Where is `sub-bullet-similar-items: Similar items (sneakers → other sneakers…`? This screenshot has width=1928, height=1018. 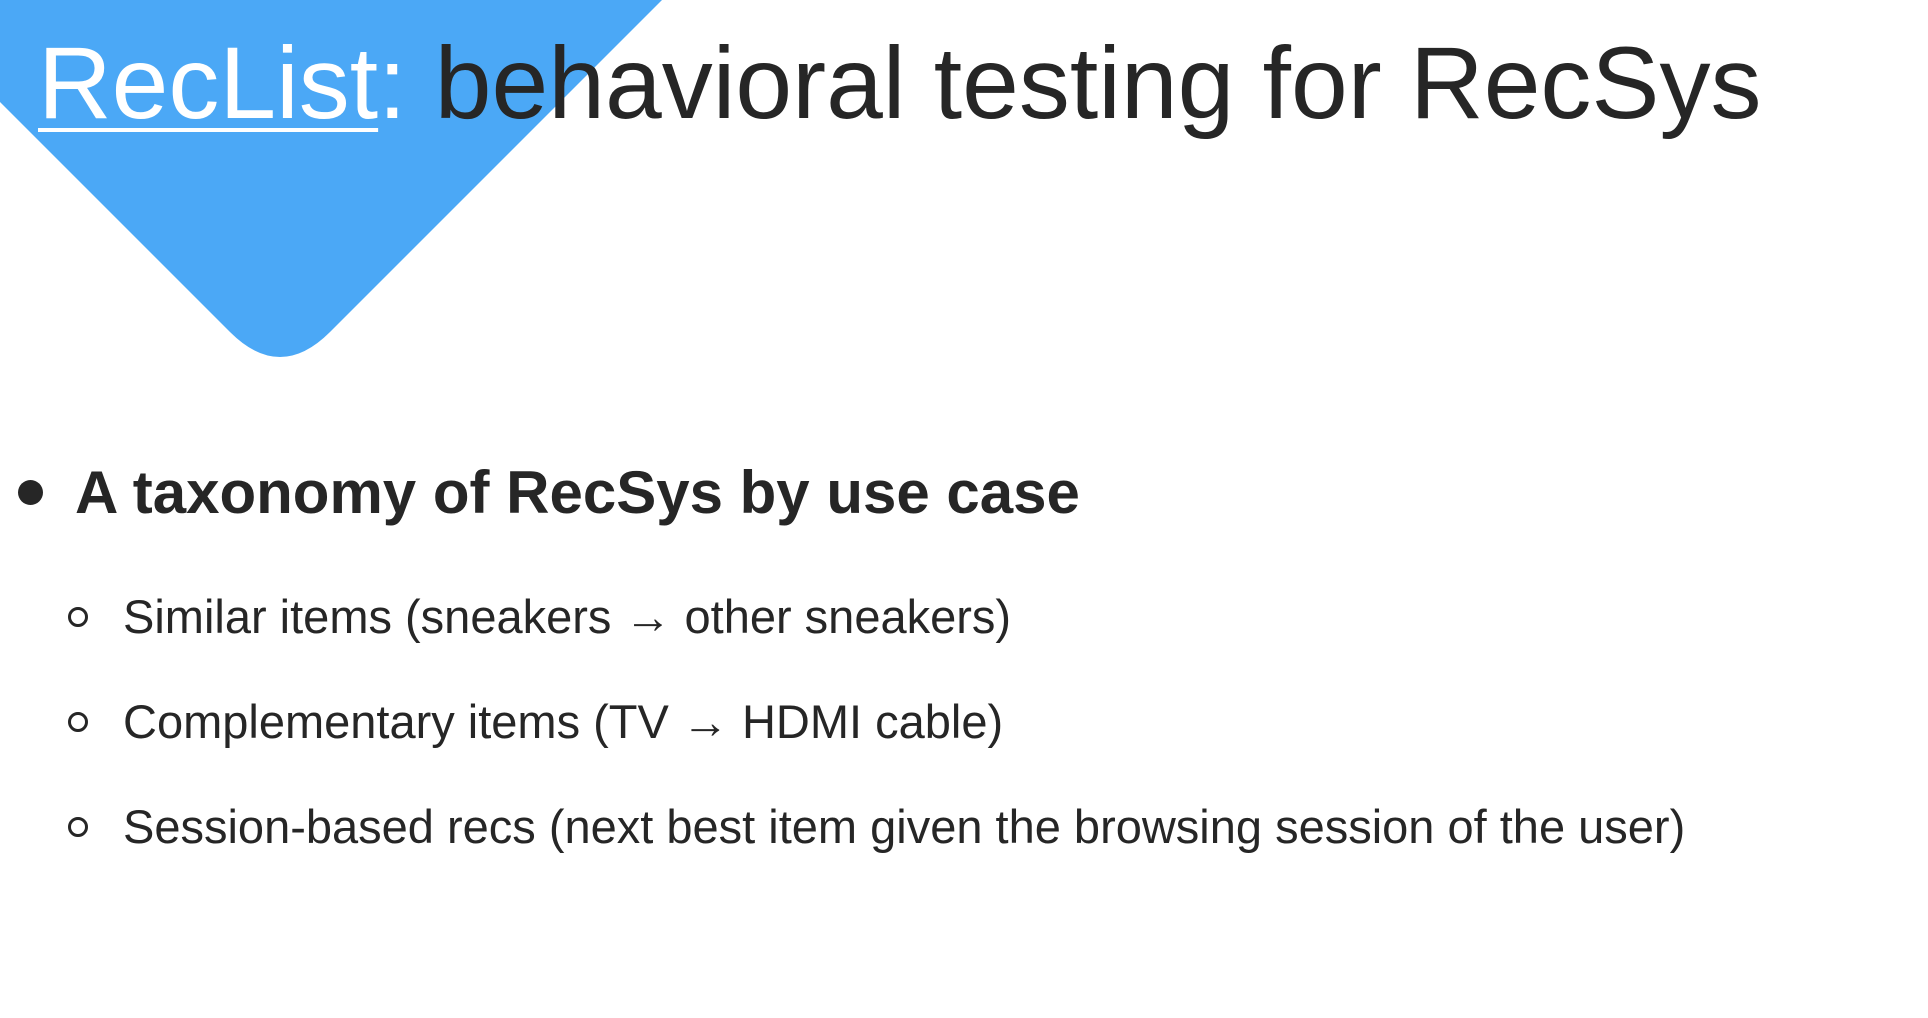 sub-bullet-similar-items: Similar items (sneakers → other sneakers… is located at coordinates (539, 617).